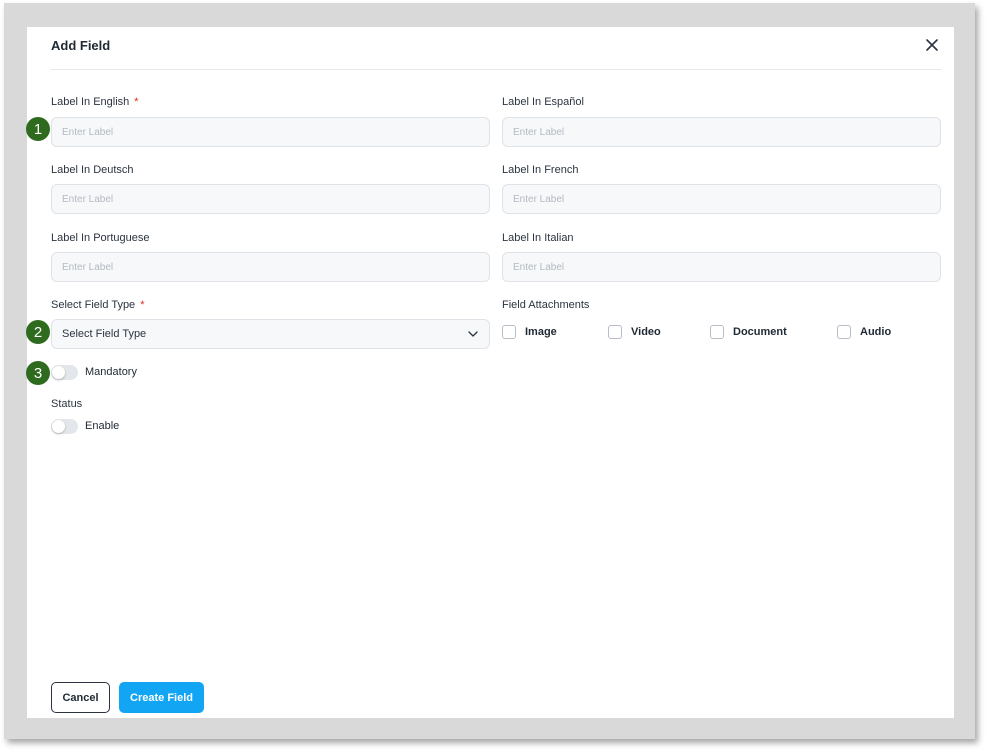  I want to click on callout-badge-2: 2, so click(38, 332).